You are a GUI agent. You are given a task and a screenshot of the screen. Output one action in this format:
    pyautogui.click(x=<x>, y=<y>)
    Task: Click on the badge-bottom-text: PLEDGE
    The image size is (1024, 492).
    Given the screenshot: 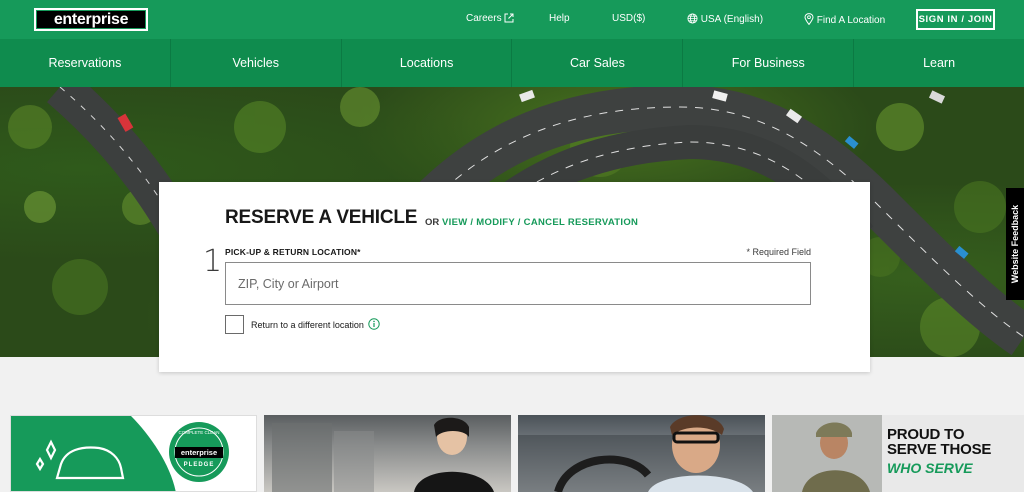 What is the action you would take?
    pyautogui.click(x=199, y=465)
    